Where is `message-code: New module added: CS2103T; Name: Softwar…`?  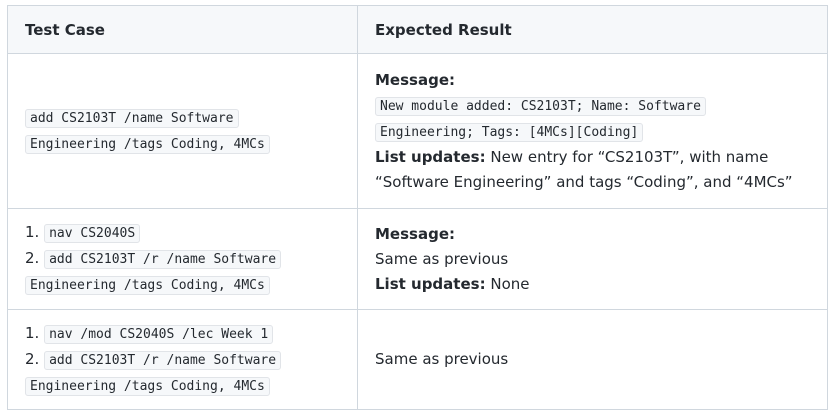 message-code: New module added: CS2103T; Name: Softwar… is located at coordinates (540, 106).